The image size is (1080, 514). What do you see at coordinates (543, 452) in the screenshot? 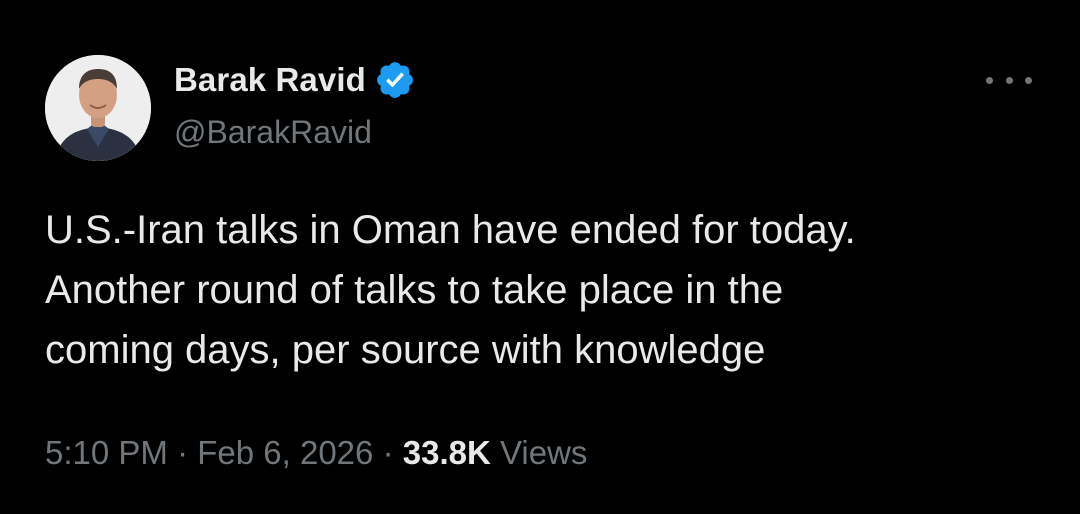
I see `views-label: Views` at bounding box center [543, 452].